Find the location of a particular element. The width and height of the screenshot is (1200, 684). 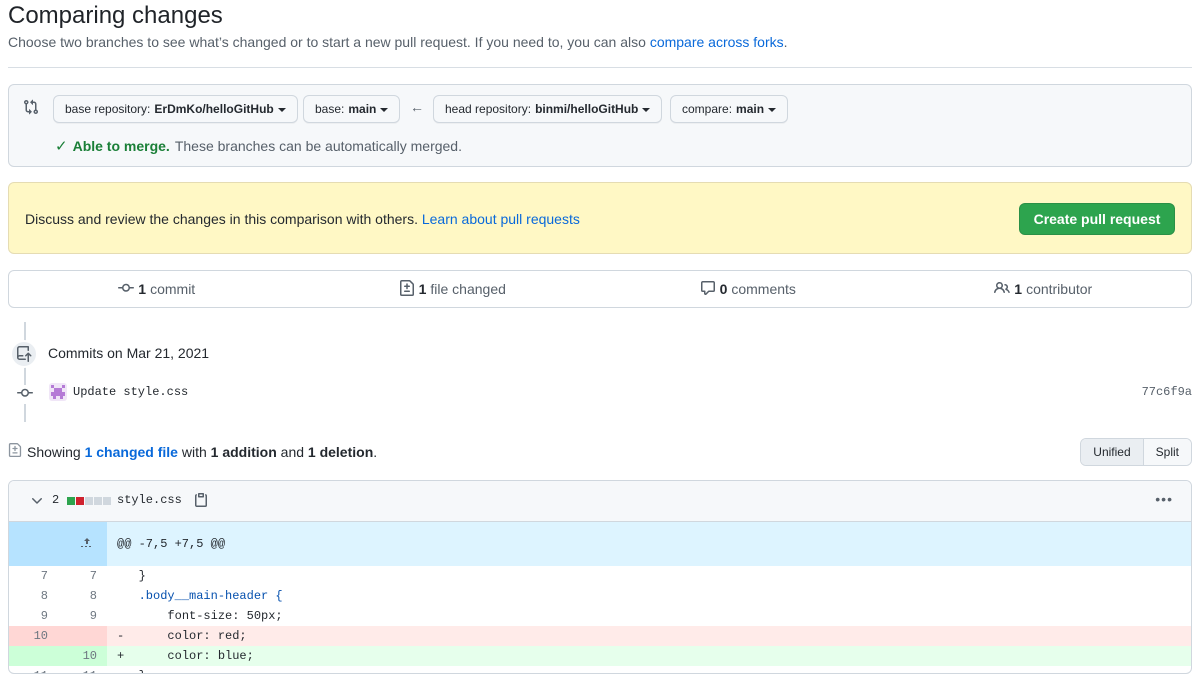

code-line: .body__main-header { is located at coordinates (649, 596).